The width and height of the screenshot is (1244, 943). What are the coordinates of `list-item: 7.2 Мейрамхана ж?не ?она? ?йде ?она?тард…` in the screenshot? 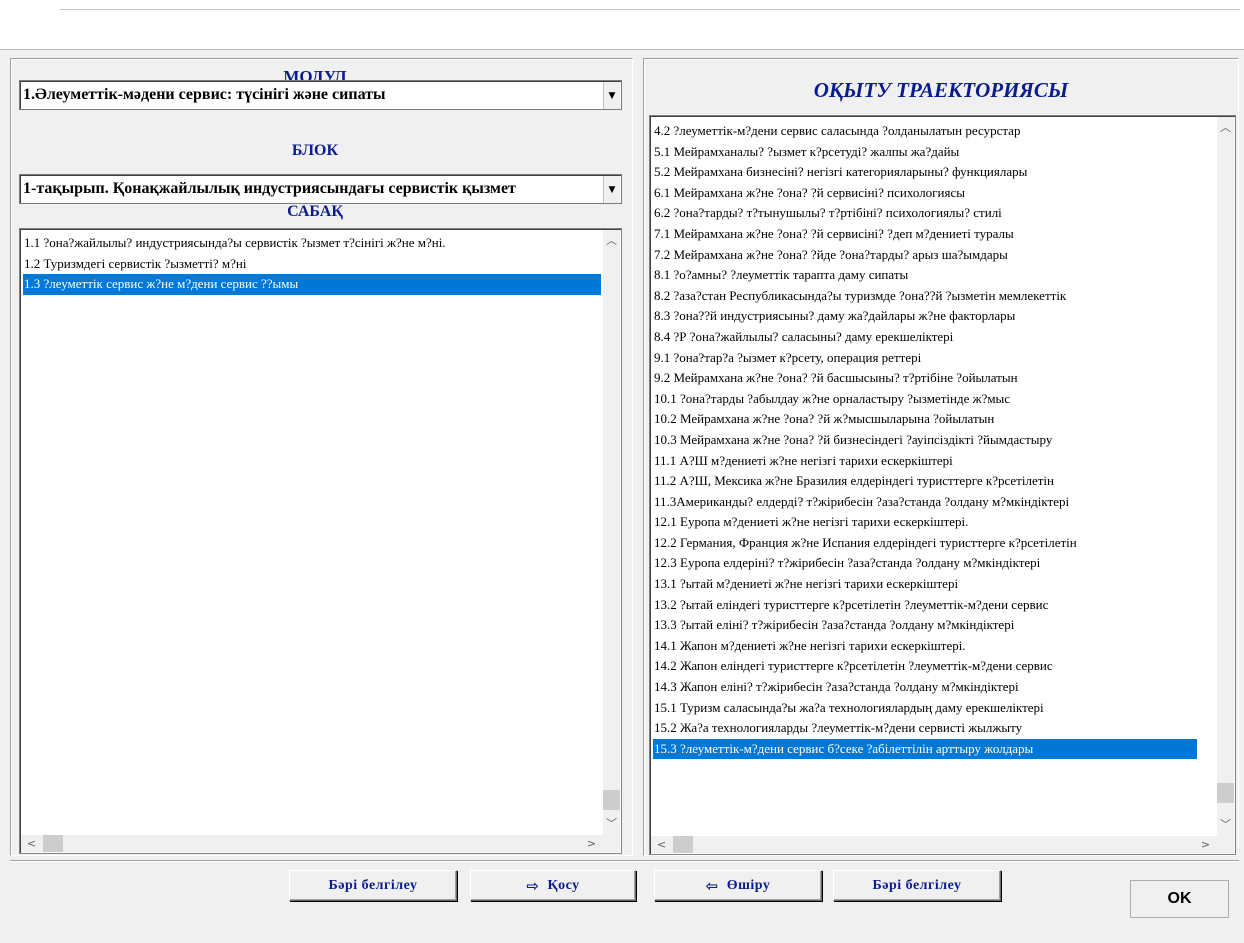 It's located at (925, 255).